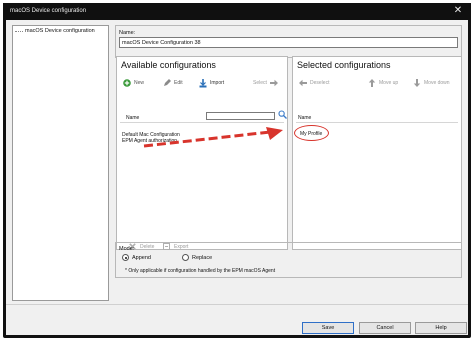 Image resolution: width=474 pixels, height=341 pixels. Describe the element at coordinates (203, 83) in the screenshot. I see `import-icon` at that location.